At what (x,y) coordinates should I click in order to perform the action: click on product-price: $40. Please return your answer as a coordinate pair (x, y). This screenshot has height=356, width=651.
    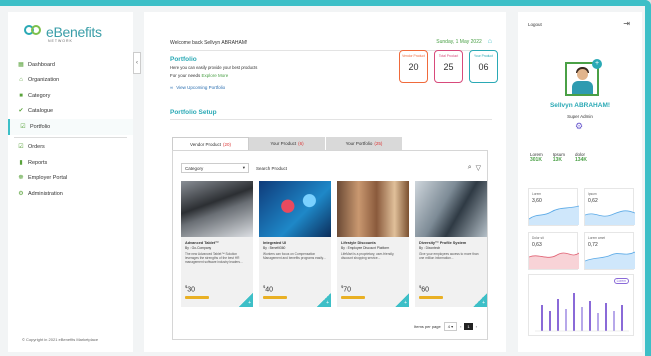
    Looking at the image, I should click on (268, 288).